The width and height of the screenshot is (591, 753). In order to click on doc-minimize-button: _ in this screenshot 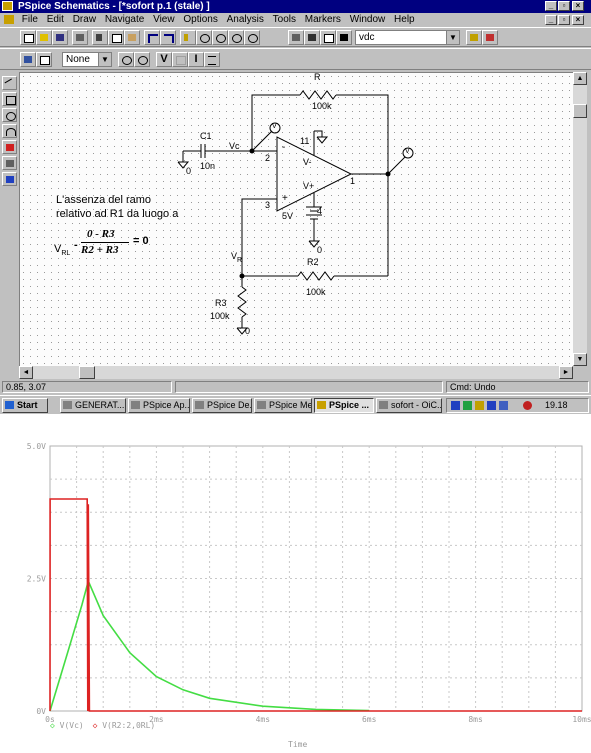, I will do `click(551, 20)`.